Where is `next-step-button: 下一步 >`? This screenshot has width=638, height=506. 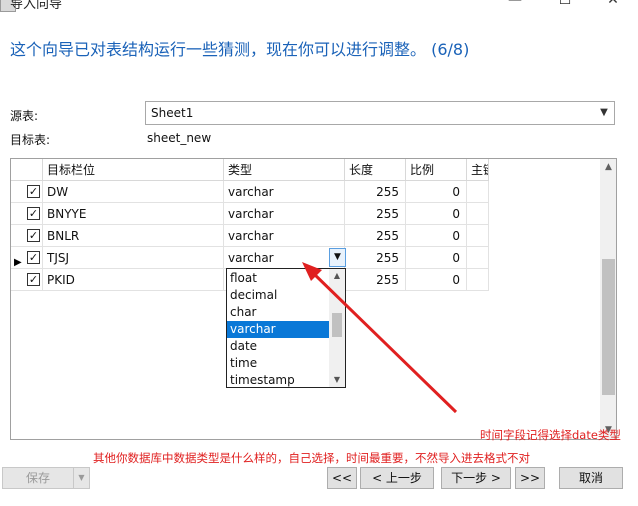 next-step-button: 下一步 > is located at coordinates (476, 478).